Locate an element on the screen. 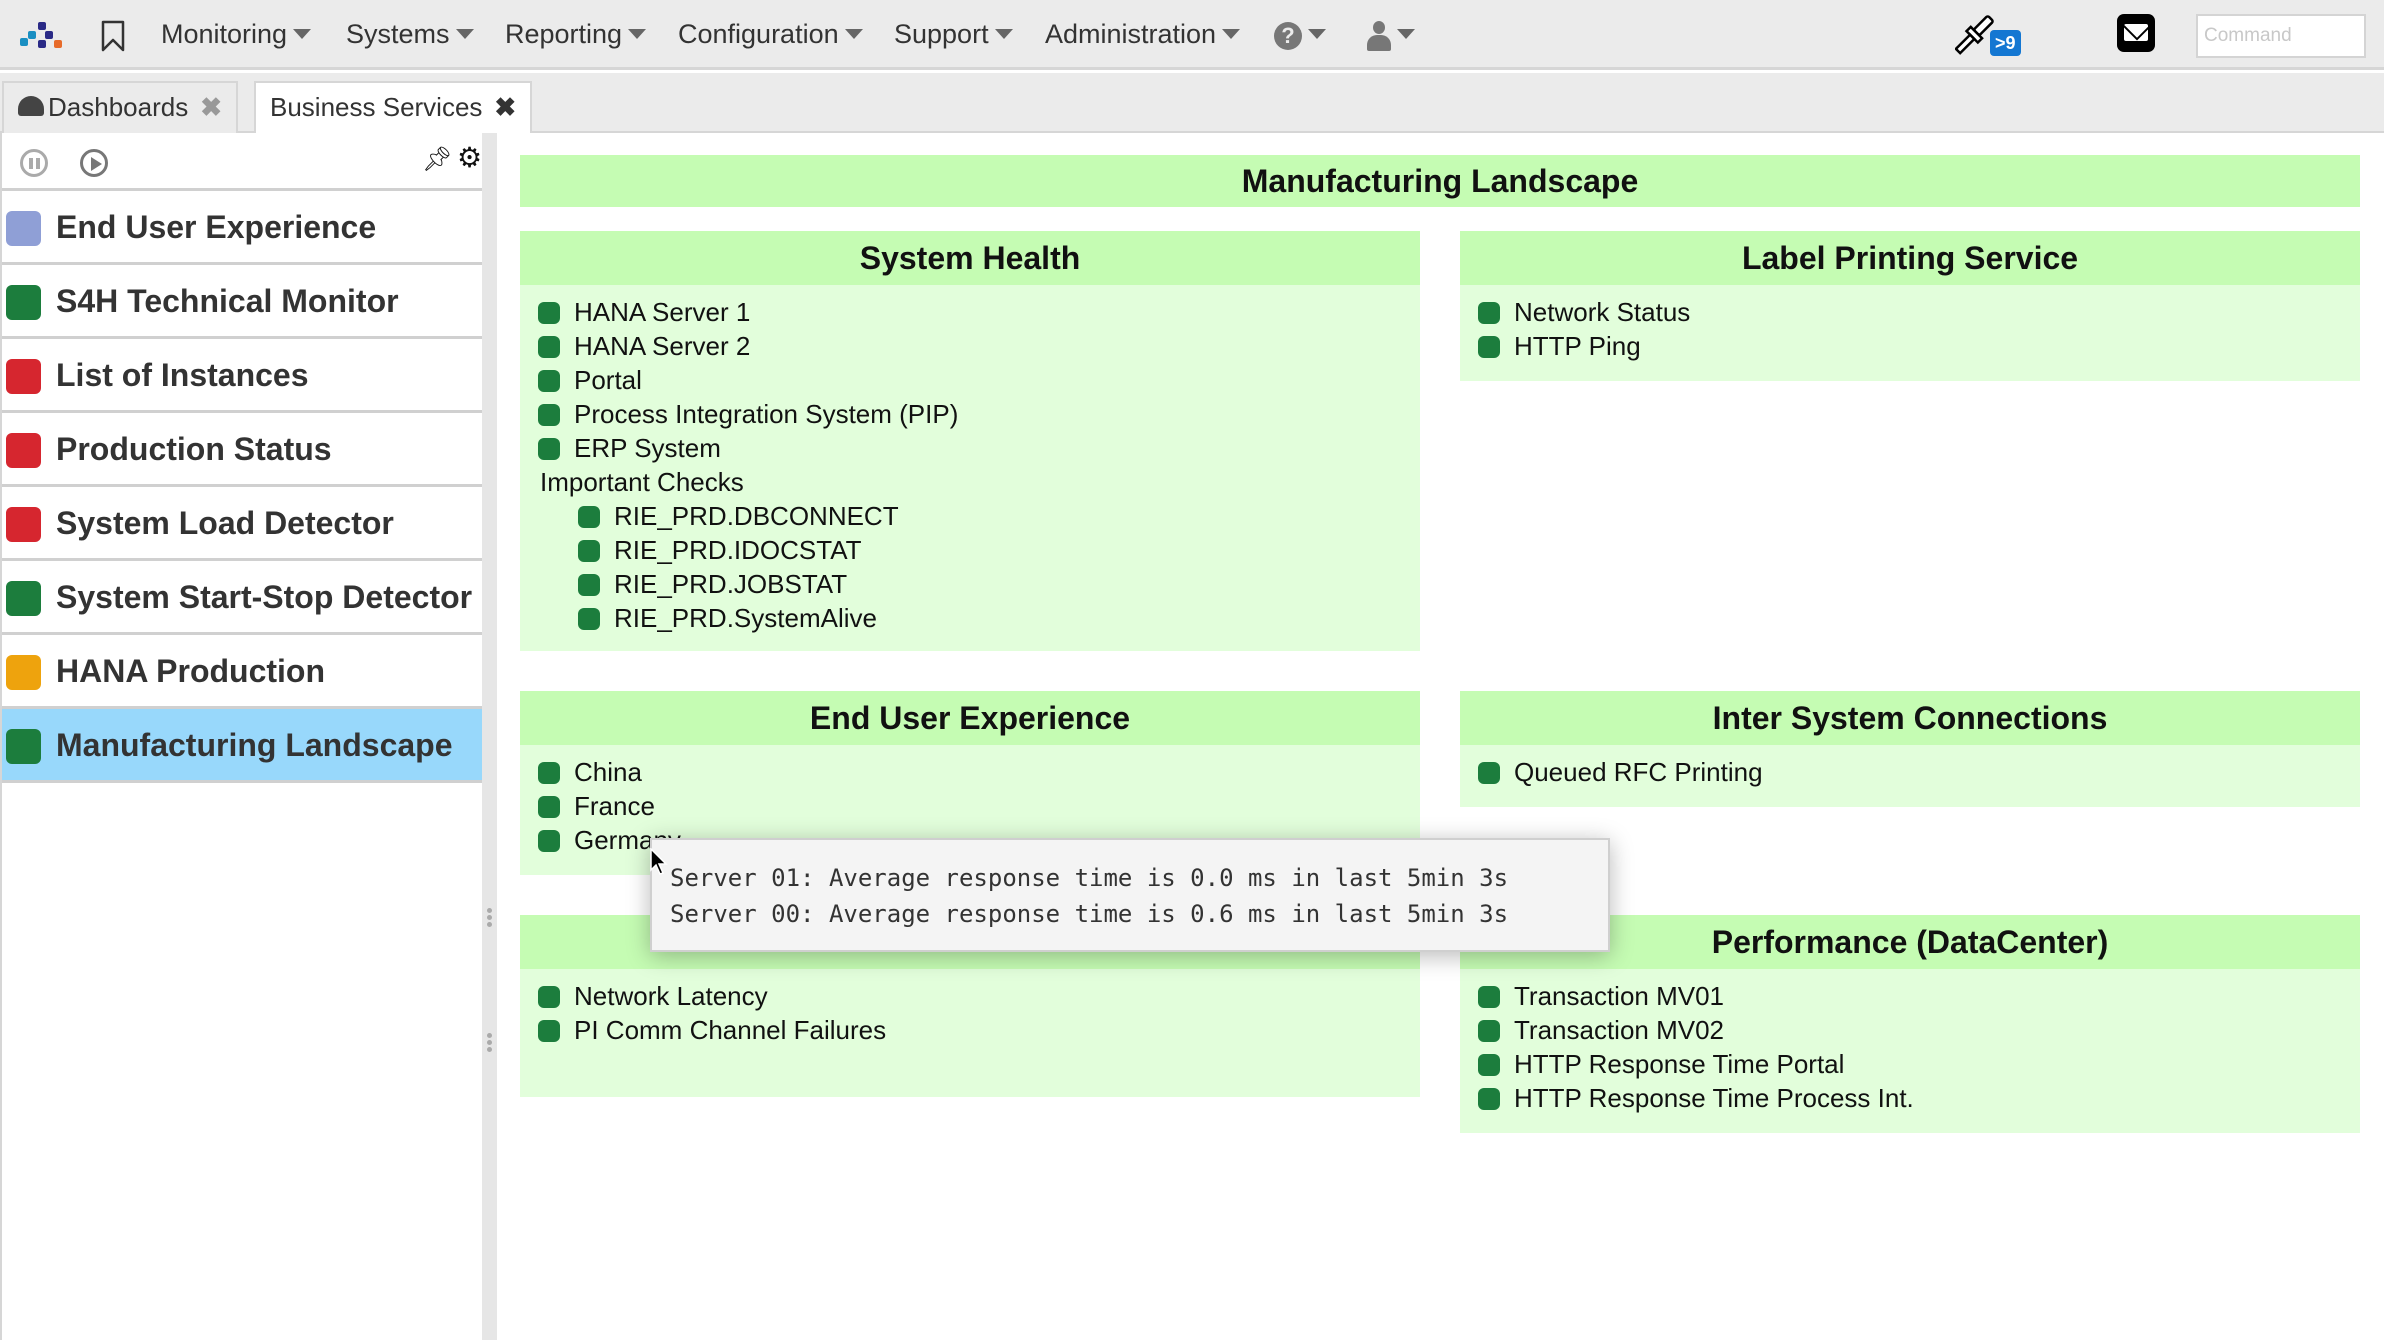  sidebar-item: Manufacturing Landscape is located at coordinates (242, 746).